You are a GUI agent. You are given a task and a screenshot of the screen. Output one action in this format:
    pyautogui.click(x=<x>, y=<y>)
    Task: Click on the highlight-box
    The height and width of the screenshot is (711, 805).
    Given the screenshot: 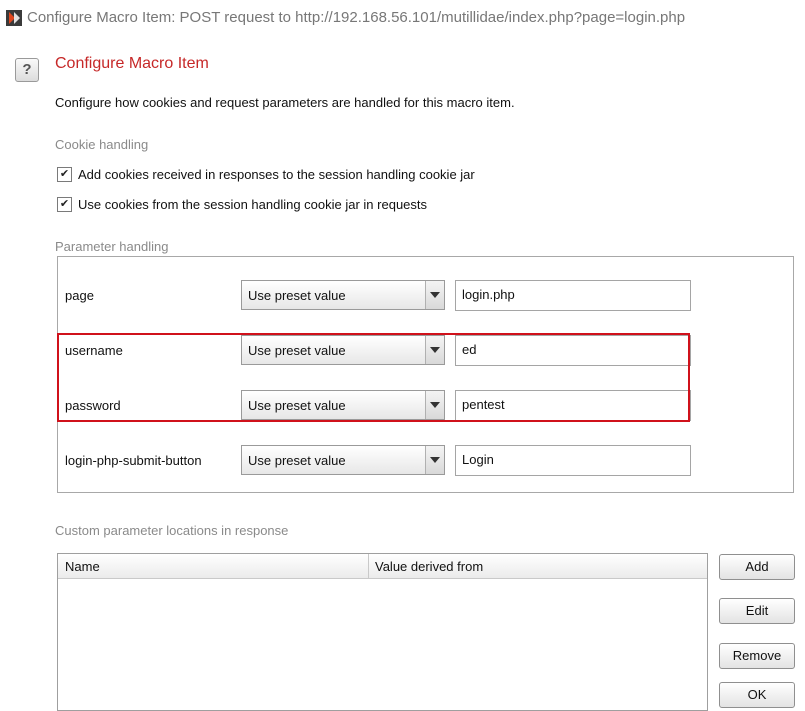 What is the action you would take?
    pyautogui.click(x=373, y=377)
    